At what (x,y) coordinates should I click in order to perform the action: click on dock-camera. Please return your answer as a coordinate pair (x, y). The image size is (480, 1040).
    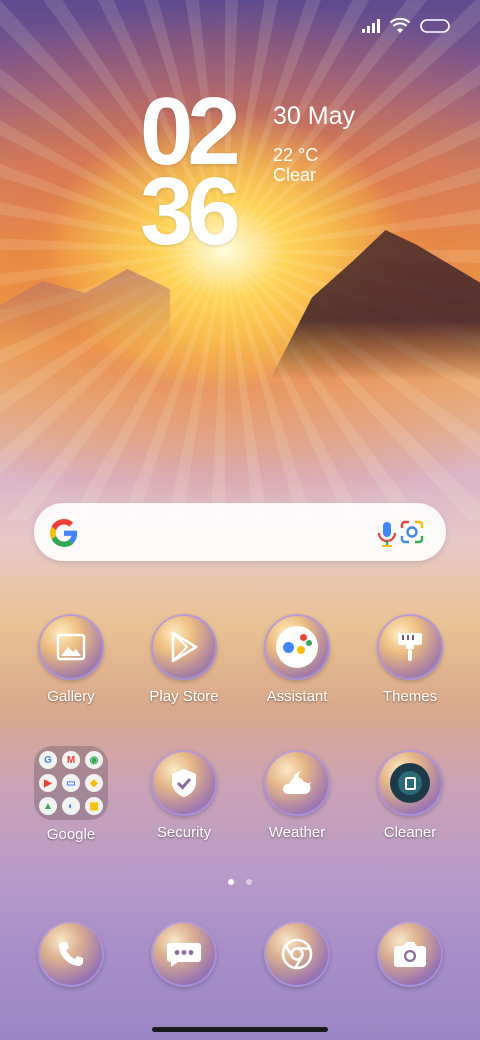
    Looking at the image, I should click on (410, 954).